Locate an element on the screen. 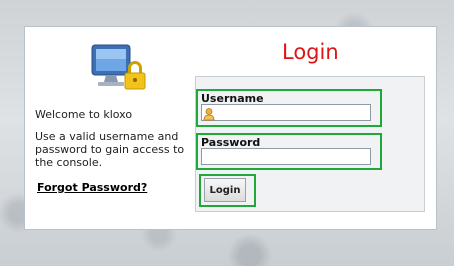 The height and width of the screenshot is (266, 454). username-field is located at coordinates (286, 112).